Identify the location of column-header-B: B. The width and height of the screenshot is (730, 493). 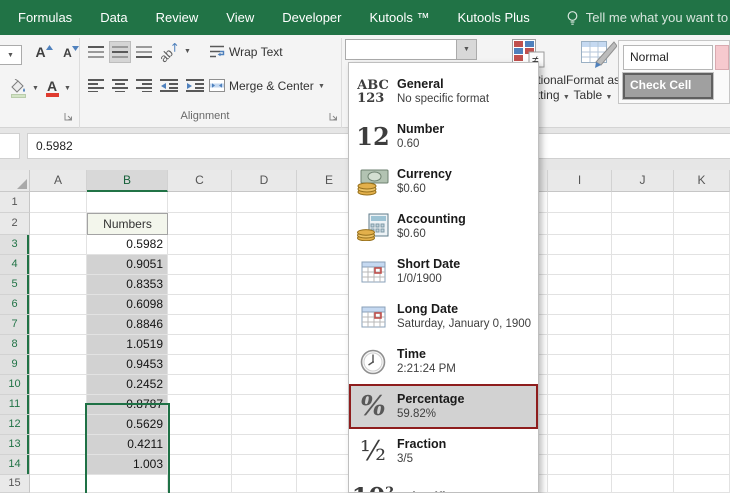
(127, 181).